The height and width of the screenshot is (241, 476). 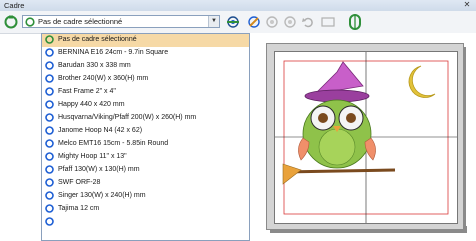 I want to click on chevron-down-icon: ▼, so click(x=213, y=21).